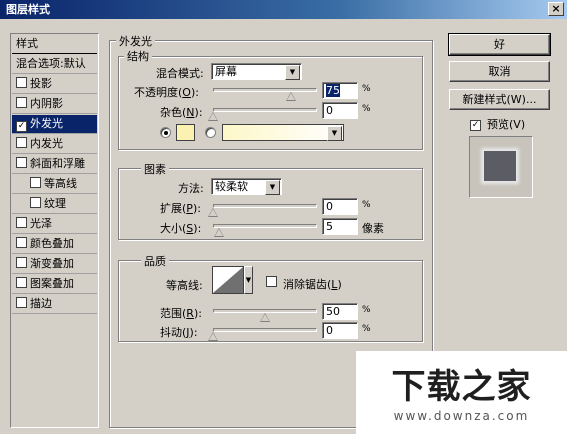 Image resolution: width=567 pixels, height=434 pixels. Describe the element at coordinates (340, 90) in the screenshot. I see `opacity-input: 75` at that location.